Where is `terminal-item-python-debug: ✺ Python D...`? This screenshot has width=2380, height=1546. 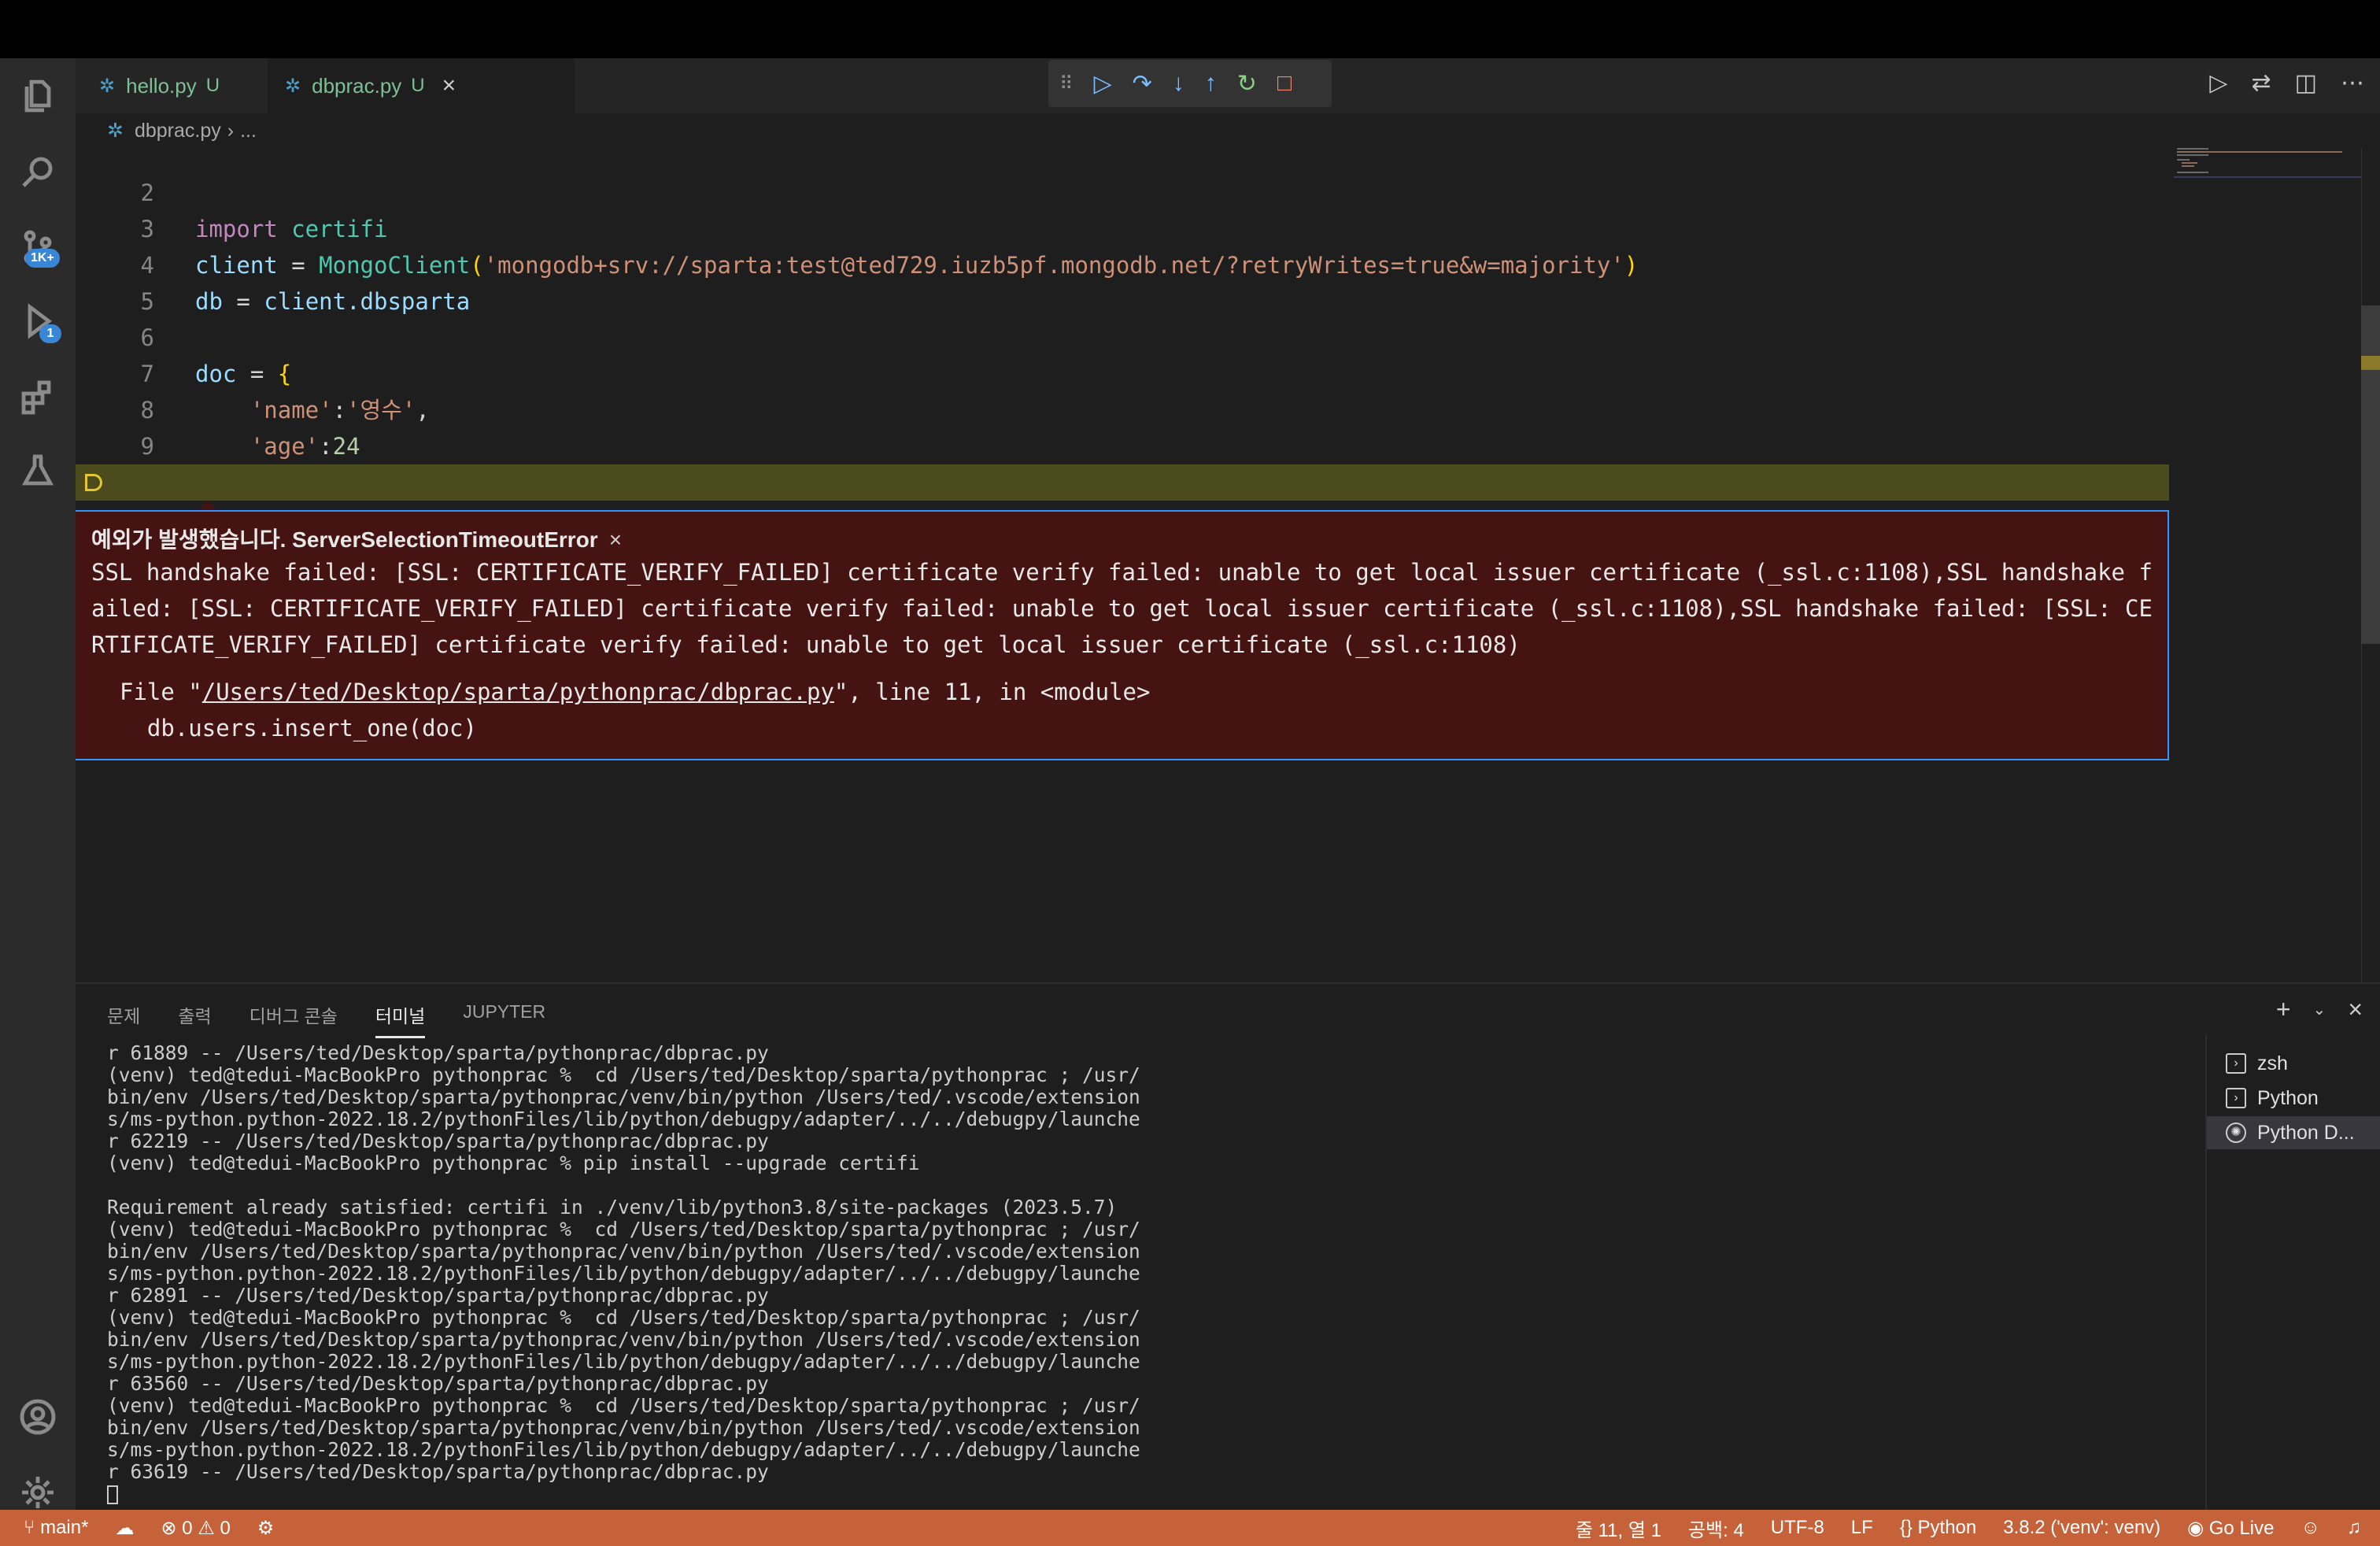
terminal-item-python-debug: ✺ Python D... is located at coordinates (2293, 1133).